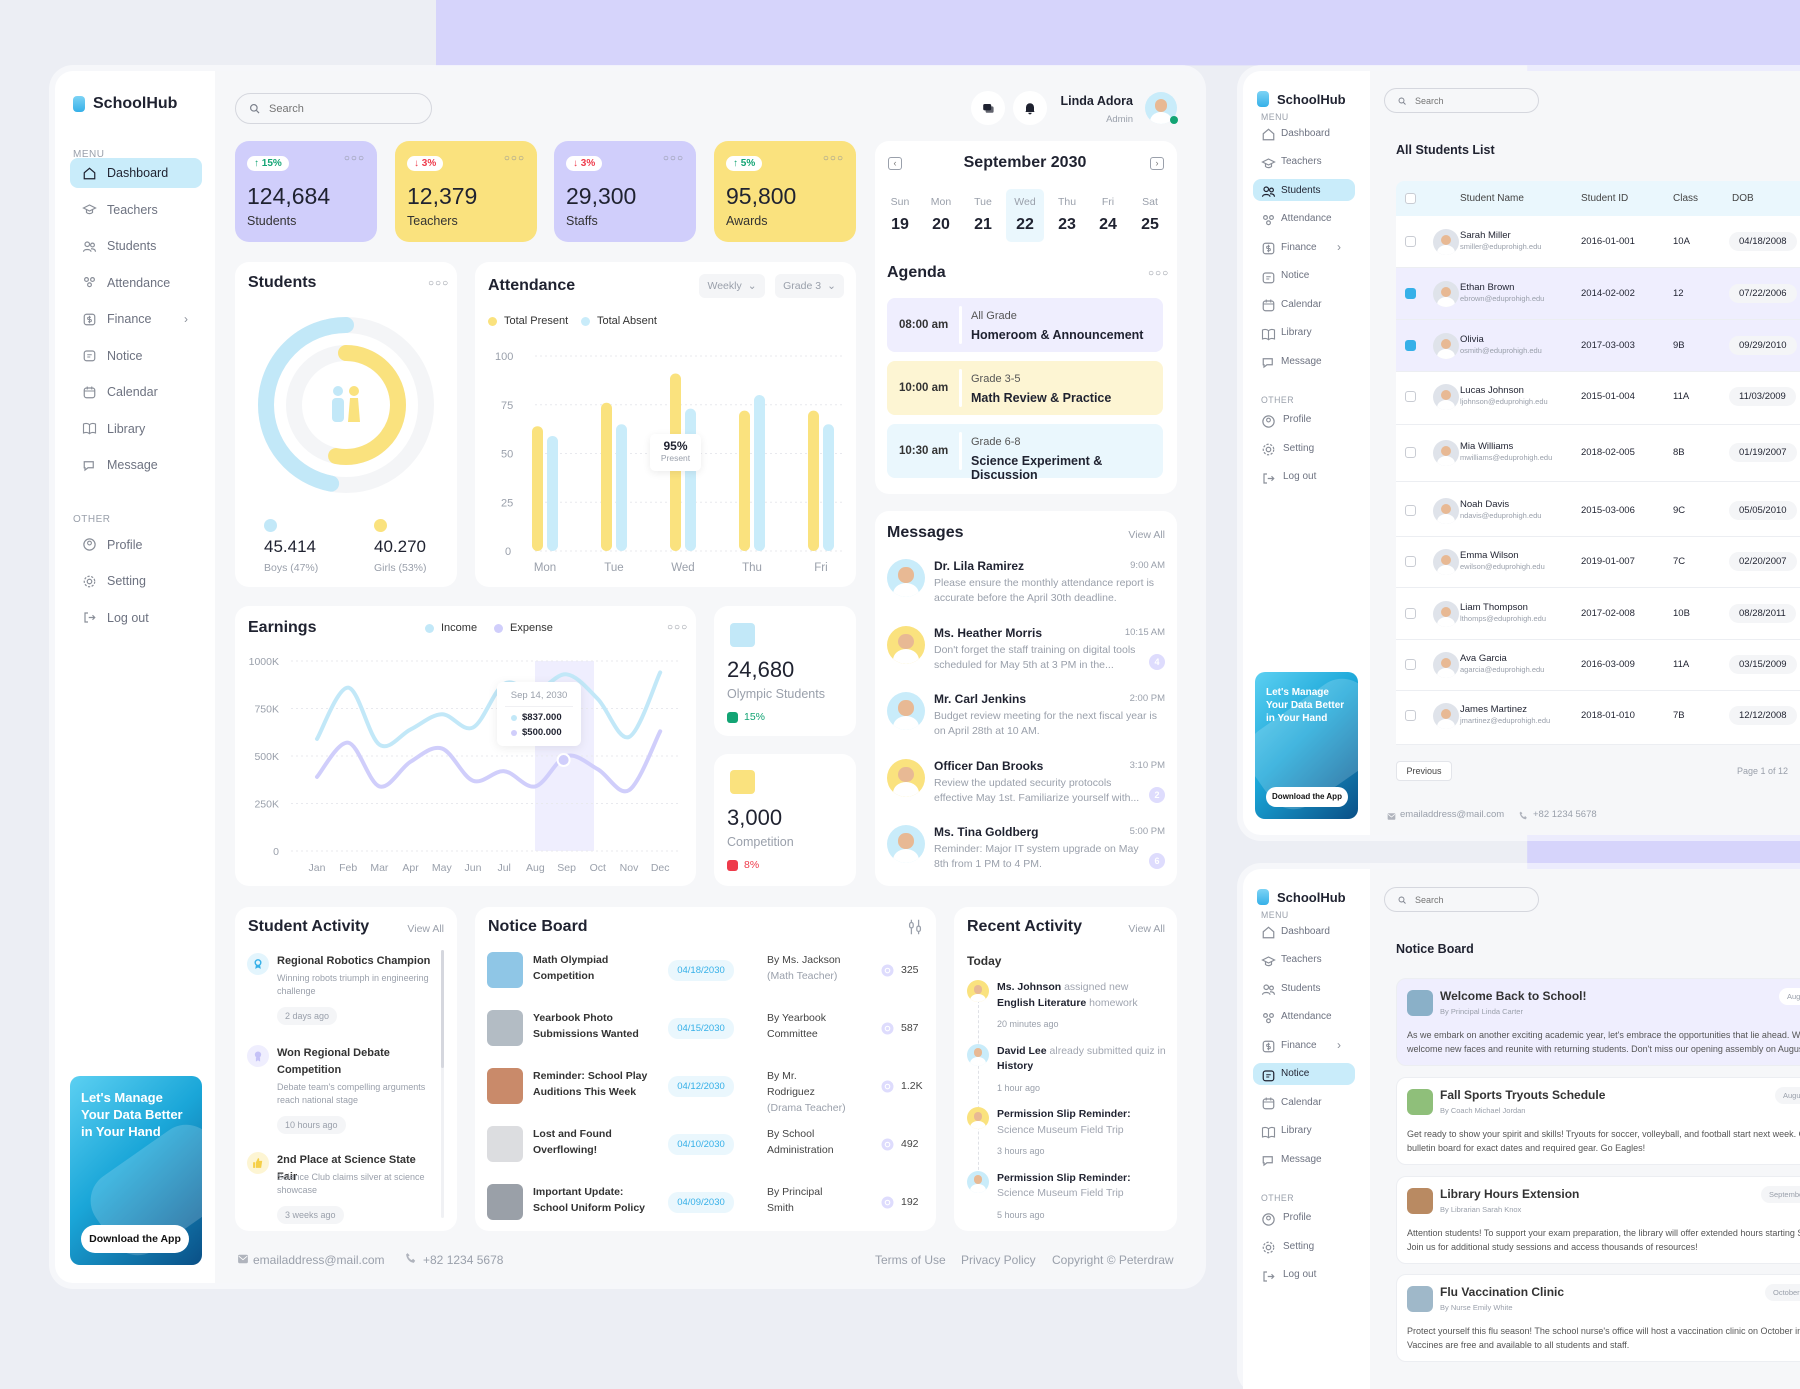 The image size is (1800, 1389). I want to click on notifications-button, so click(1030, 108).